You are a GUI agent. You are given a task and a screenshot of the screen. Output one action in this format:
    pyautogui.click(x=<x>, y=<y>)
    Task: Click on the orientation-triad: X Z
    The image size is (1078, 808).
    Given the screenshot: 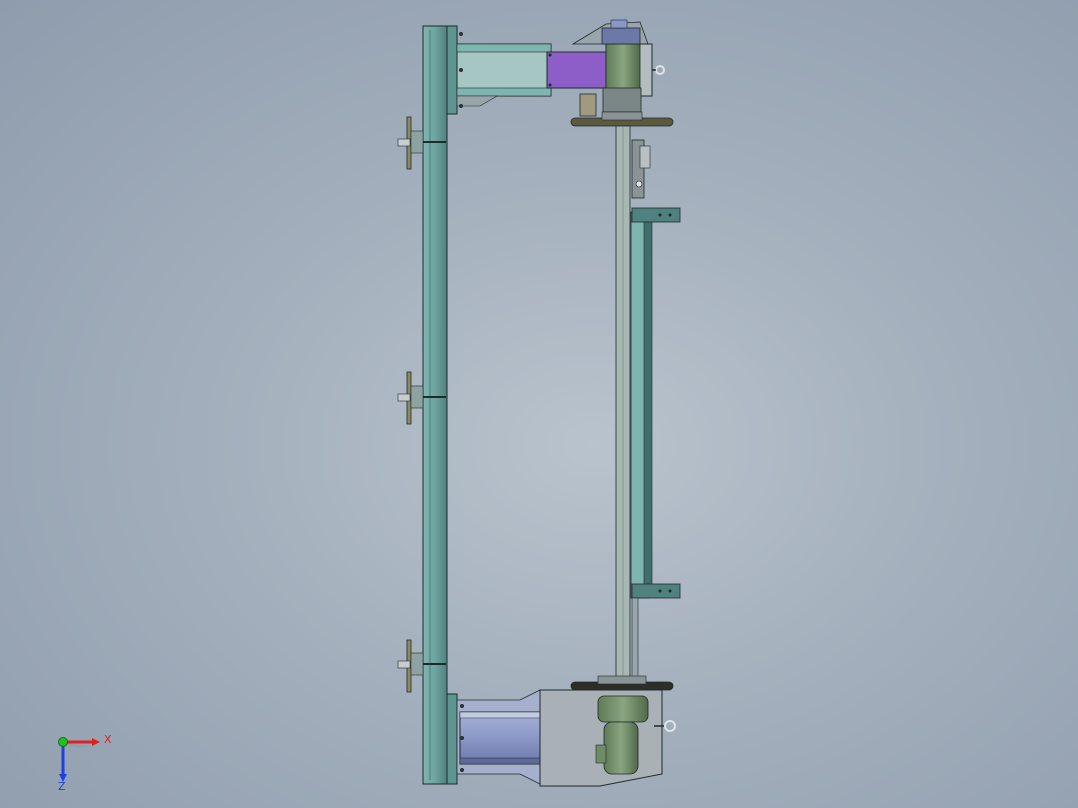 What is the action you would take?
    pyautogui.click(x=83, y=759)
    